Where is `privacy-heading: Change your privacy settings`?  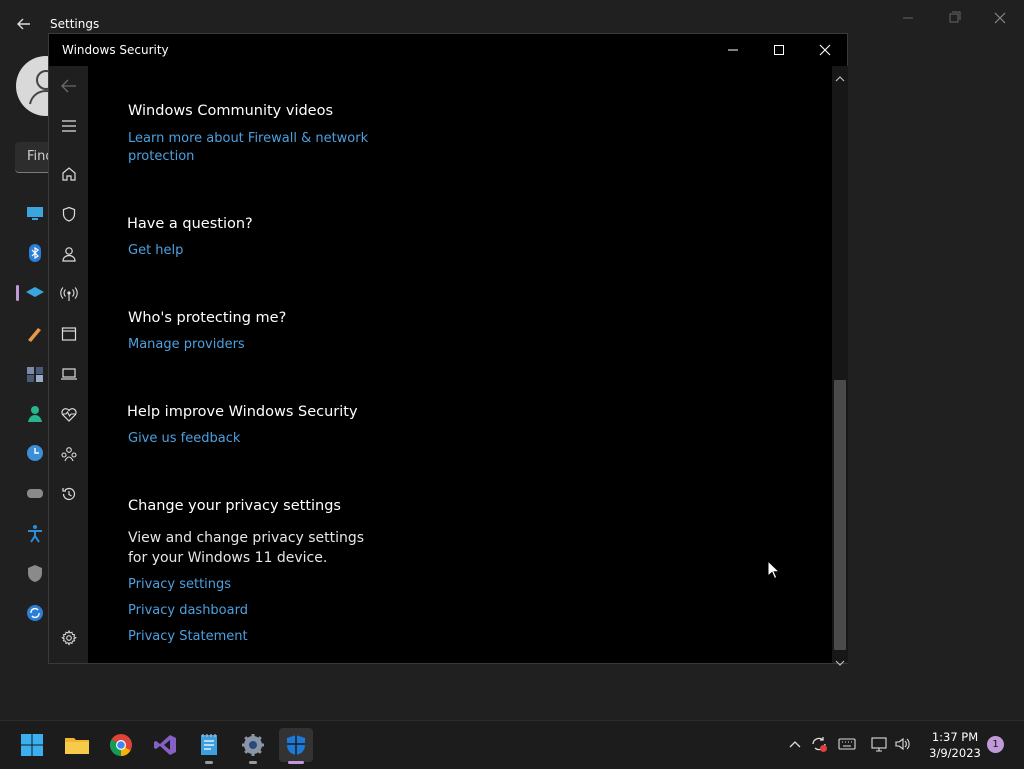 privacy-heading: Change your privacy settings is located at coordinates (234, 506).